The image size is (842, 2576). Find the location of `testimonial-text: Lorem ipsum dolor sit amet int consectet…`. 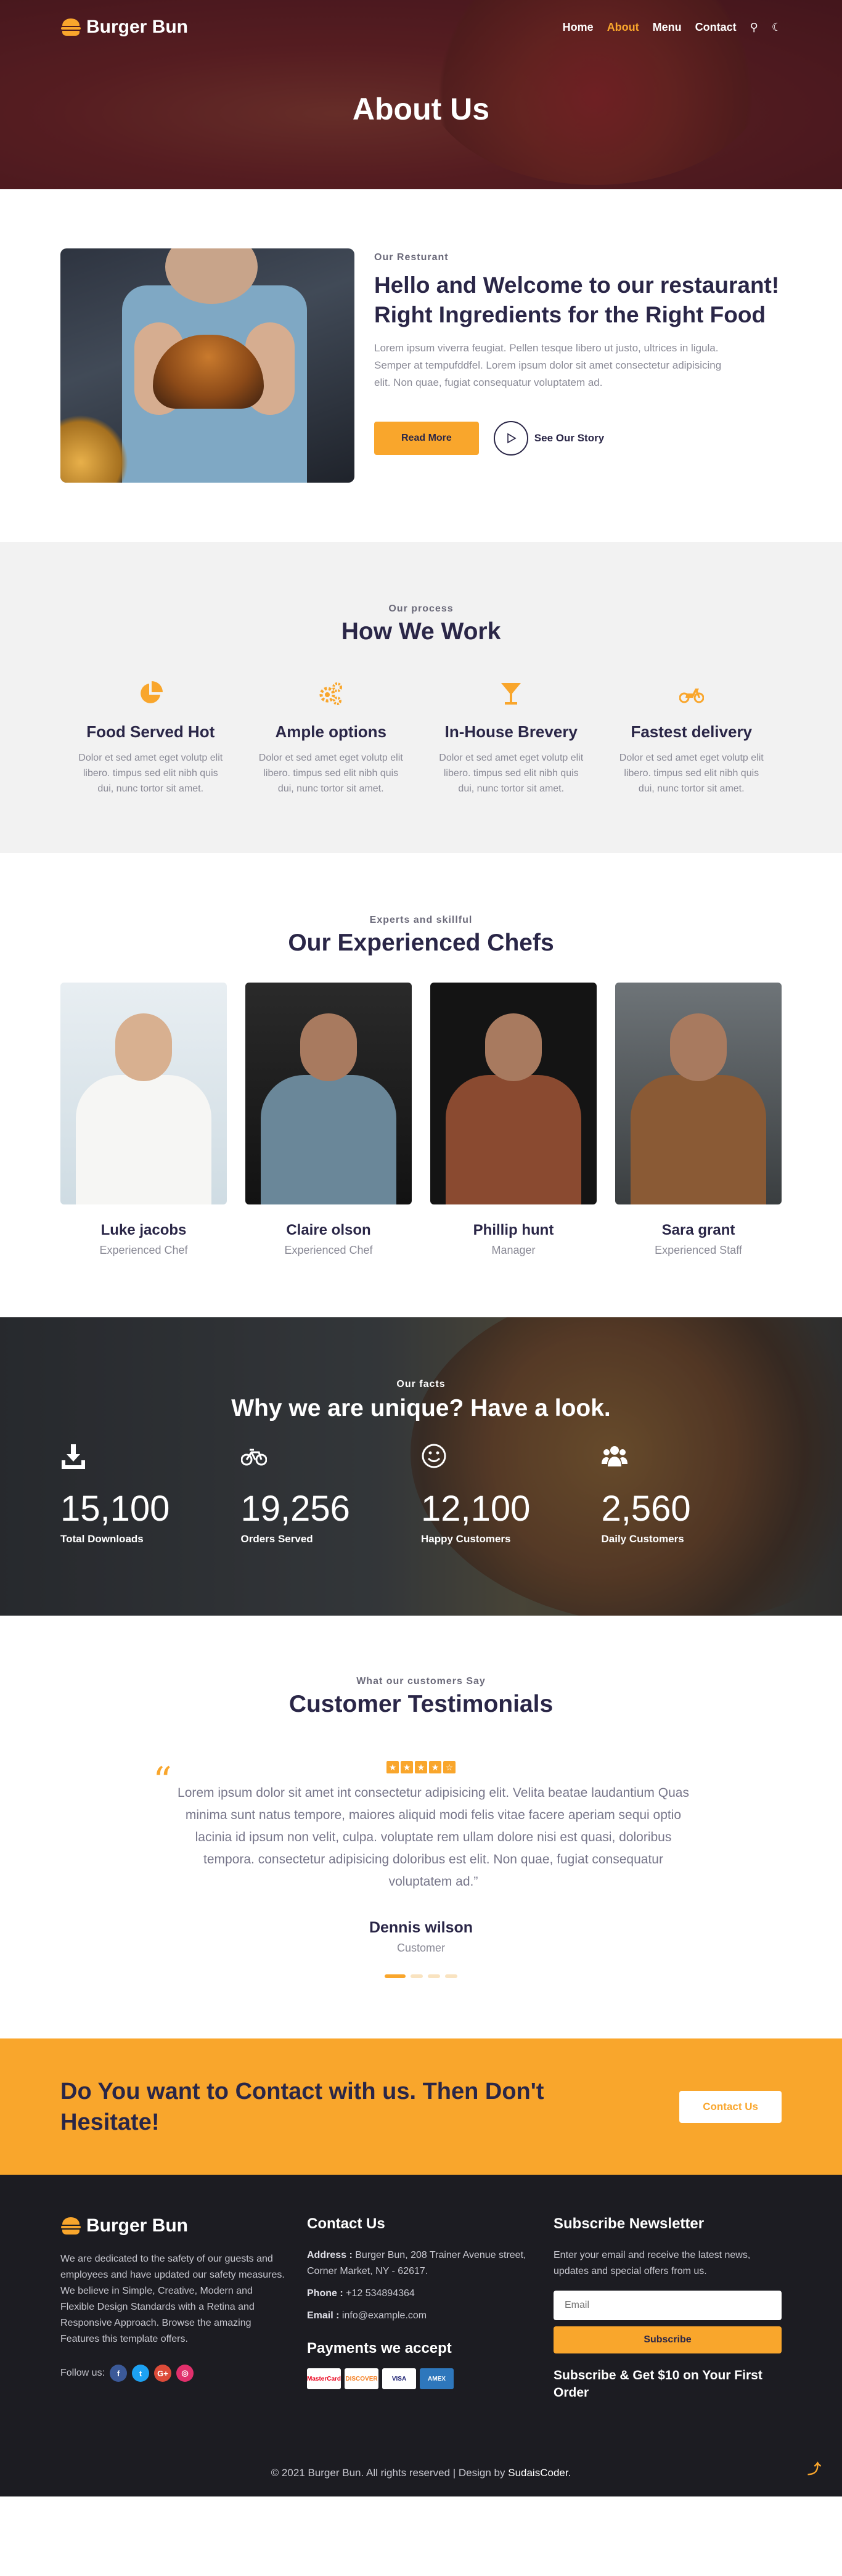

testimonial-text: Lorem ipsum dolor sit amet int consectet… is located at coordinates (434, 1837).